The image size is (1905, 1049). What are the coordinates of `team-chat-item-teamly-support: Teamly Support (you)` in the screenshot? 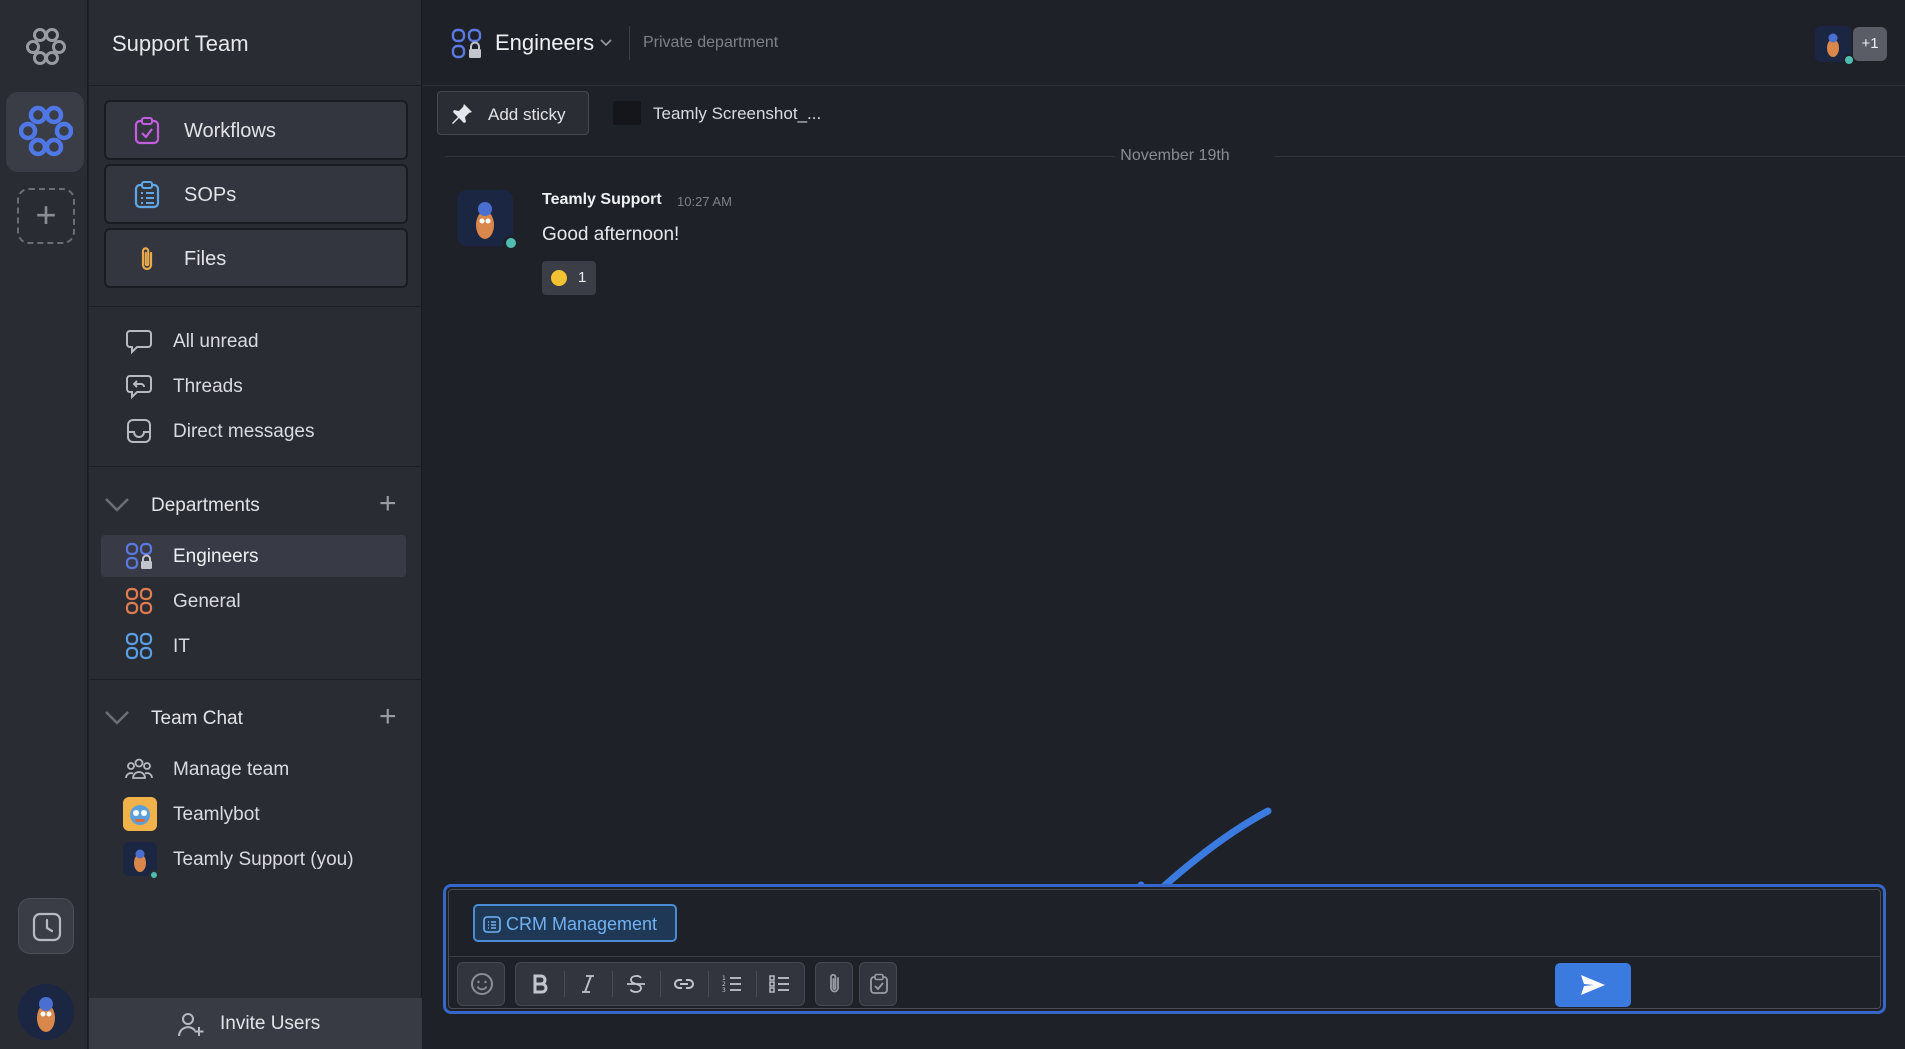 It's located at (255, 859).